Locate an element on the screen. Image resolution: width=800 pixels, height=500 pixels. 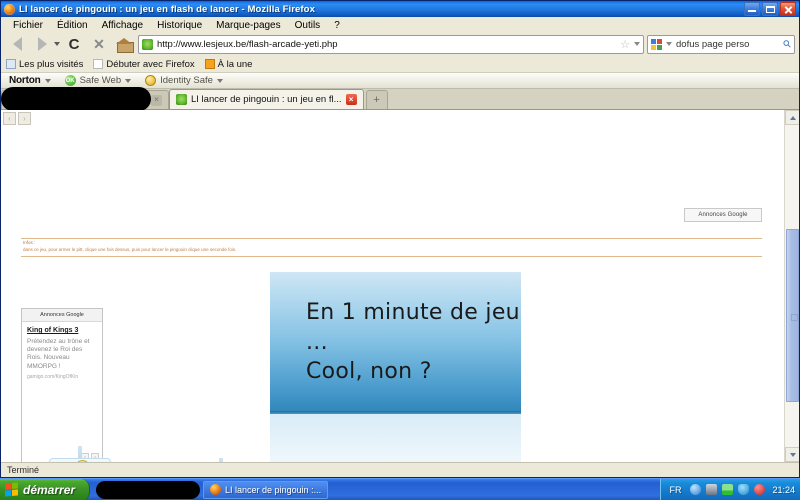
maximize-button is located at coordinates (770, 9).